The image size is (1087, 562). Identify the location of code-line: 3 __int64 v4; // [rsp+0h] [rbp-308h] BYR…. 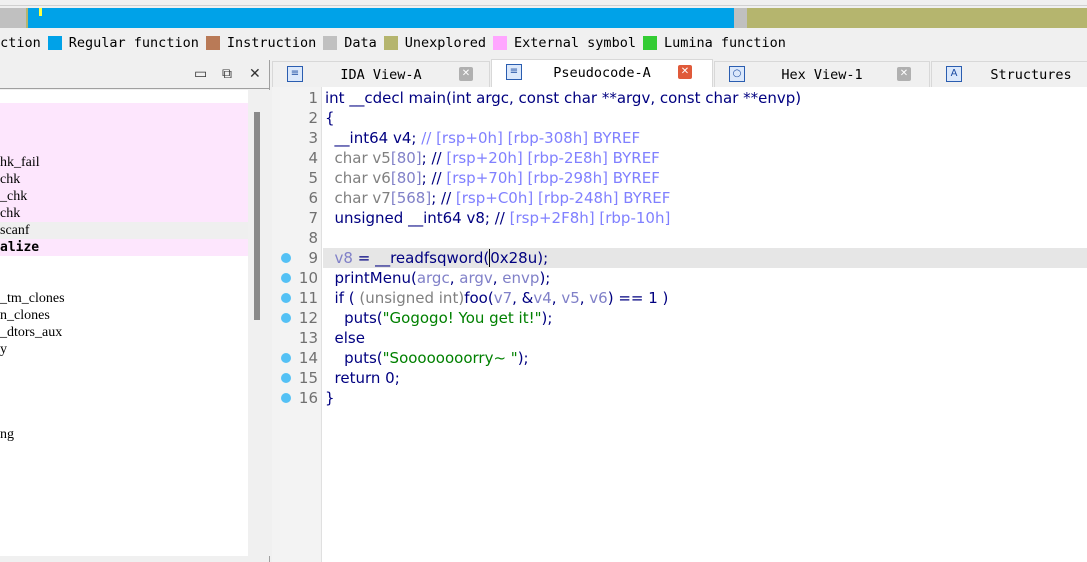
(679, 138).